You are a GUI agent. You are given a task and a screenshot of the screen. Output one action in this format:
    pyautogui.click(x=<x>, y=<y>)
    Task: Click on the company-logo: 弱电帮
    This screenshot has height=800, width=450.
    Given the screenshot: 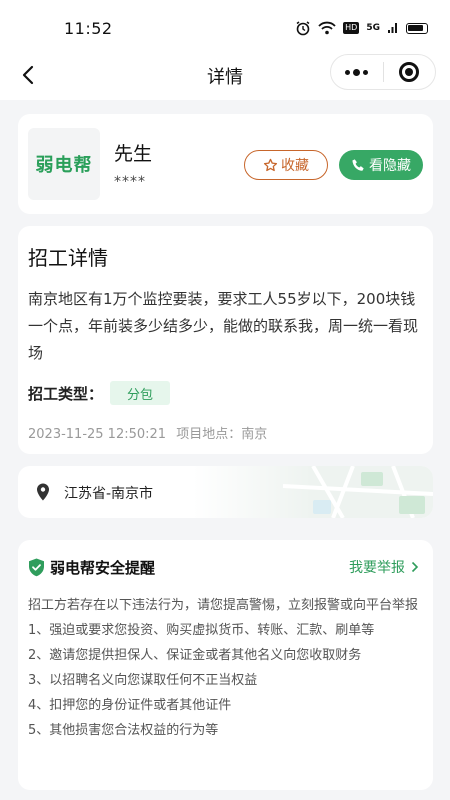 What is the action you would take?
    pyautogui.click(x=64, y=164)
    